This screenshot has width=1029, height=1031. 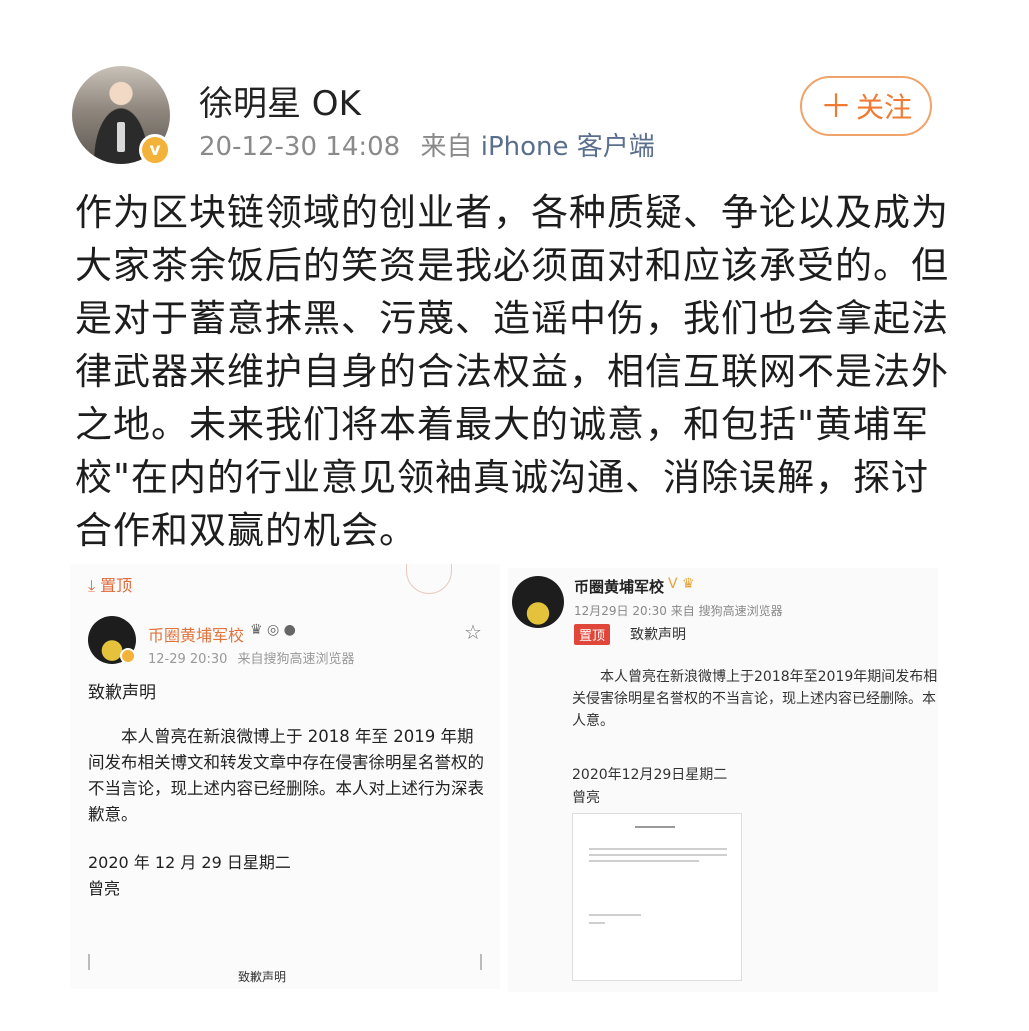 What do you see at coordinates (884, 107) in the screenshot?
I see `follow-label: 关注` at bounding box center [884, 107].